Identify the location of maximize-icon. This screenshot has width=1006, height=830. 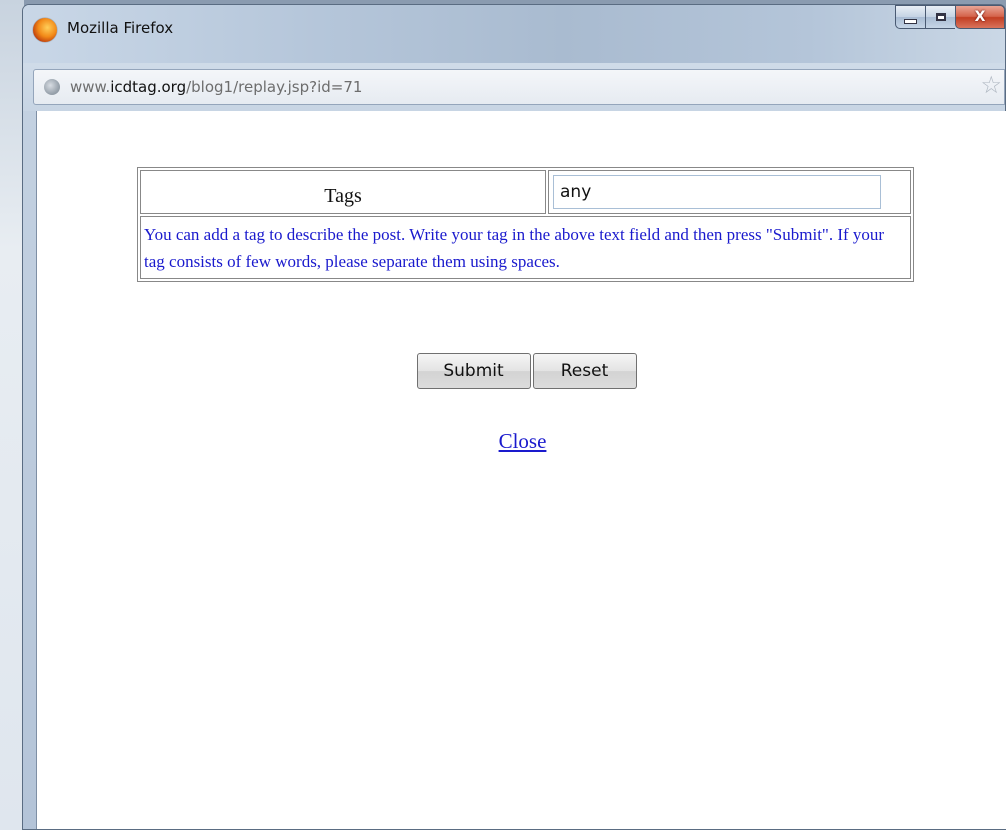
(940, 17).